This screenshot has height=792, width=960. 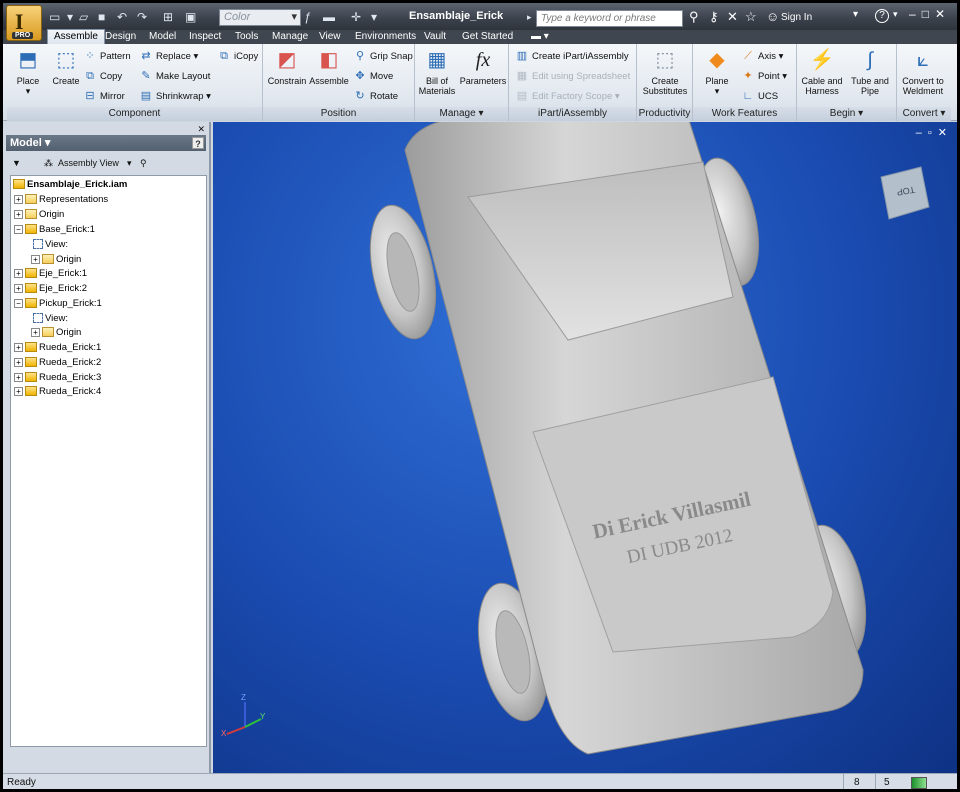 I want to click on binoculars-icon: ⚲, so click(x=694, y=17).